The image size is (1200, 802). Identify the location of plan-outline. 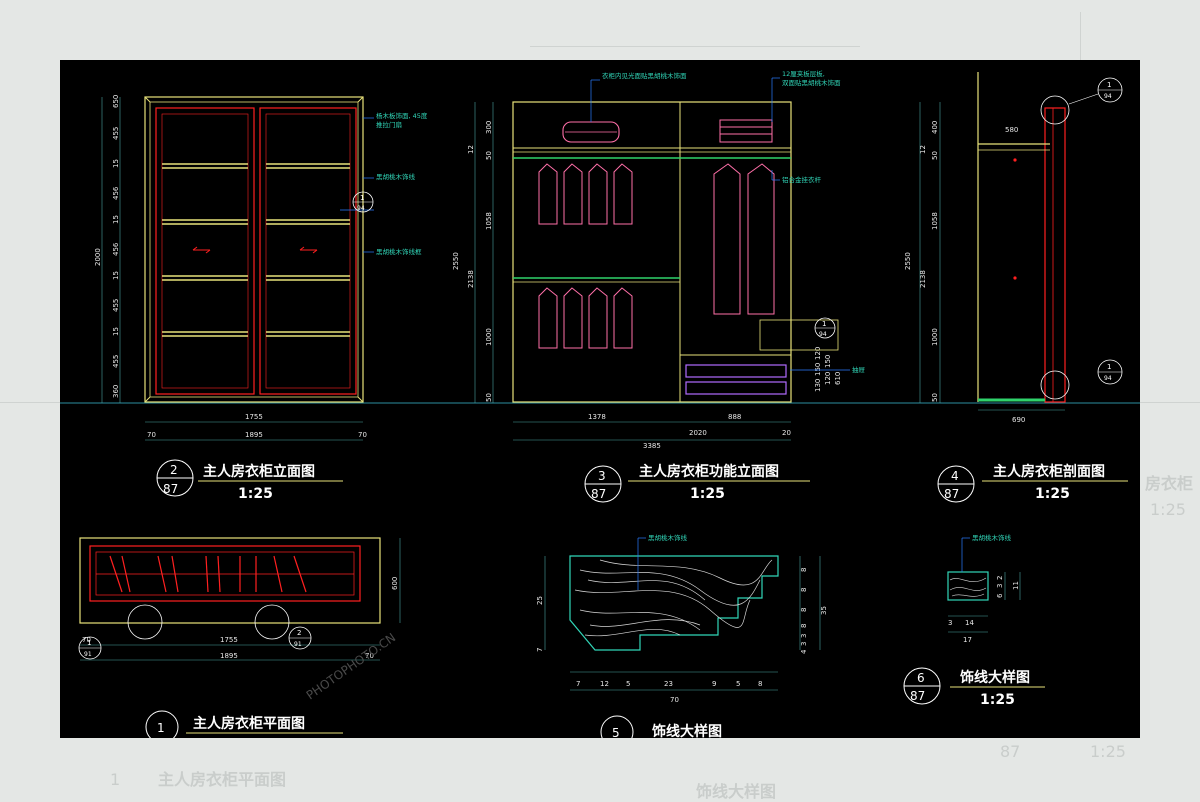
(230, 580).